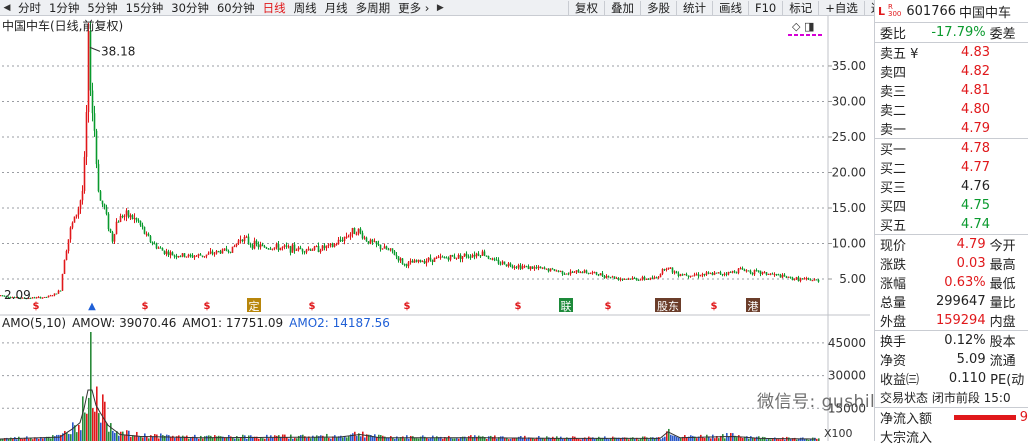 The width and height of the screenshot is (1028, 446). What do you see at coordinates (407, 306) in the screenshot?
I see `event-marker-icon: $` at bounding box center [407, 306].